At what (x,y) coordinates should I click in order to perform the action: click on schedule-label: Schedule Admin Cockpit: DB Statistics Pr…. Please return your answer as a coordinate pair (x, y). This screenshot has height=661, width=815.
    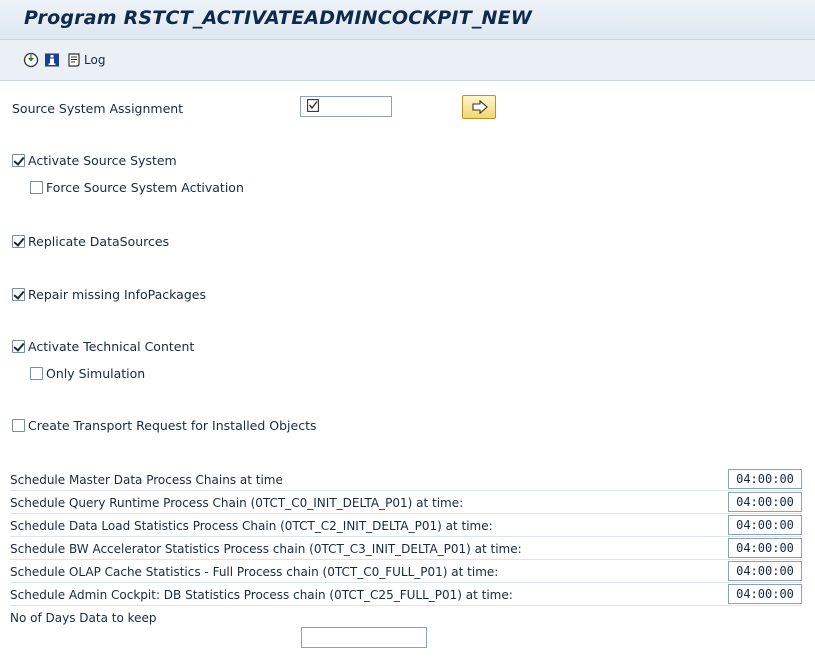
    Looking at the image, I should click on (261, 595).